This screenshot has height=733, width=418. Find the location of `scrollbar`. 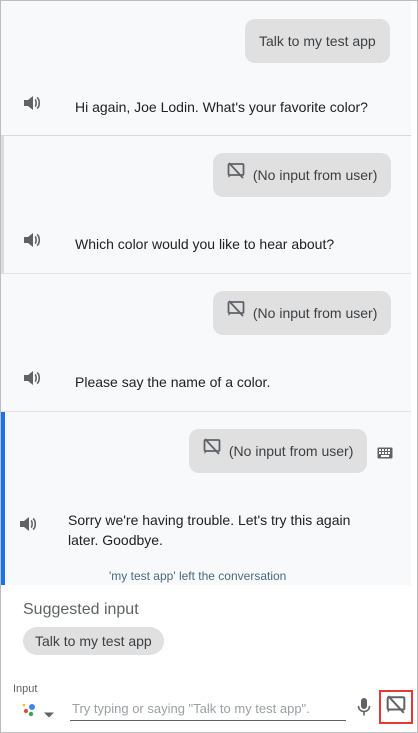

scrollbar is located at coordinates (414, 293).